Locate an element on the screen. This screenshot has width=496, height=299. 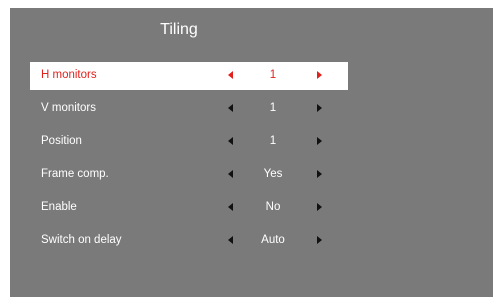
menu-item-enable: Enable No is located at coordinates (189, 208).